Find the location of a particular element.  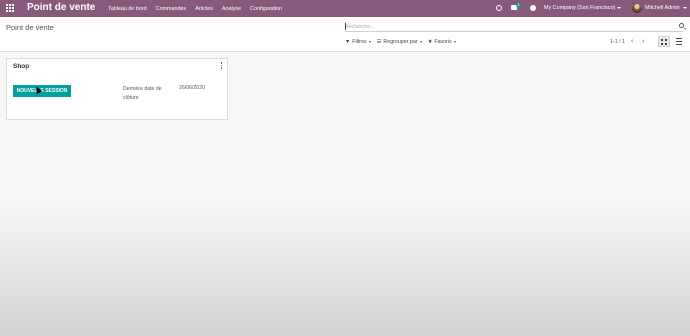

filters-button: ▼ Filtres is located at coordinates (358, 42).